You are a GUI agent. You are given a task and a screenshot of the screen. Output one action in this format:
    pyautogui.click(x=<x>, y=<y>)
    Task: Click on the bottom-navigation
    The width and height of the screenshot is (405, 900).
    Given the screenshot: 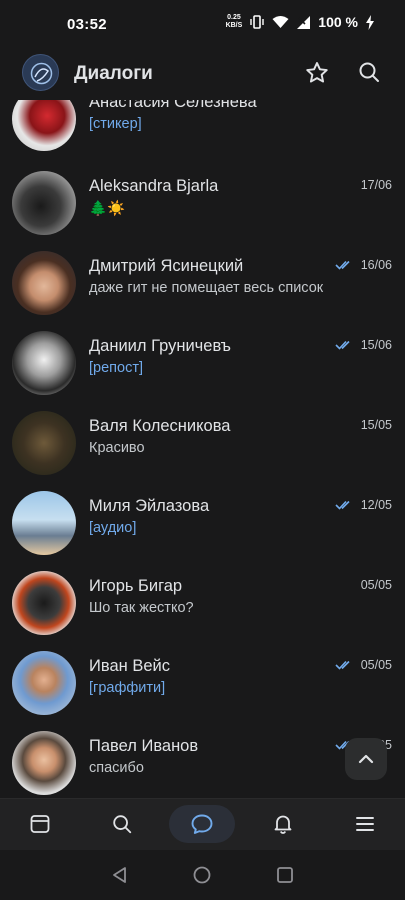 What is the action you would take?
    pyautogui.click(x=202, y=824)
    